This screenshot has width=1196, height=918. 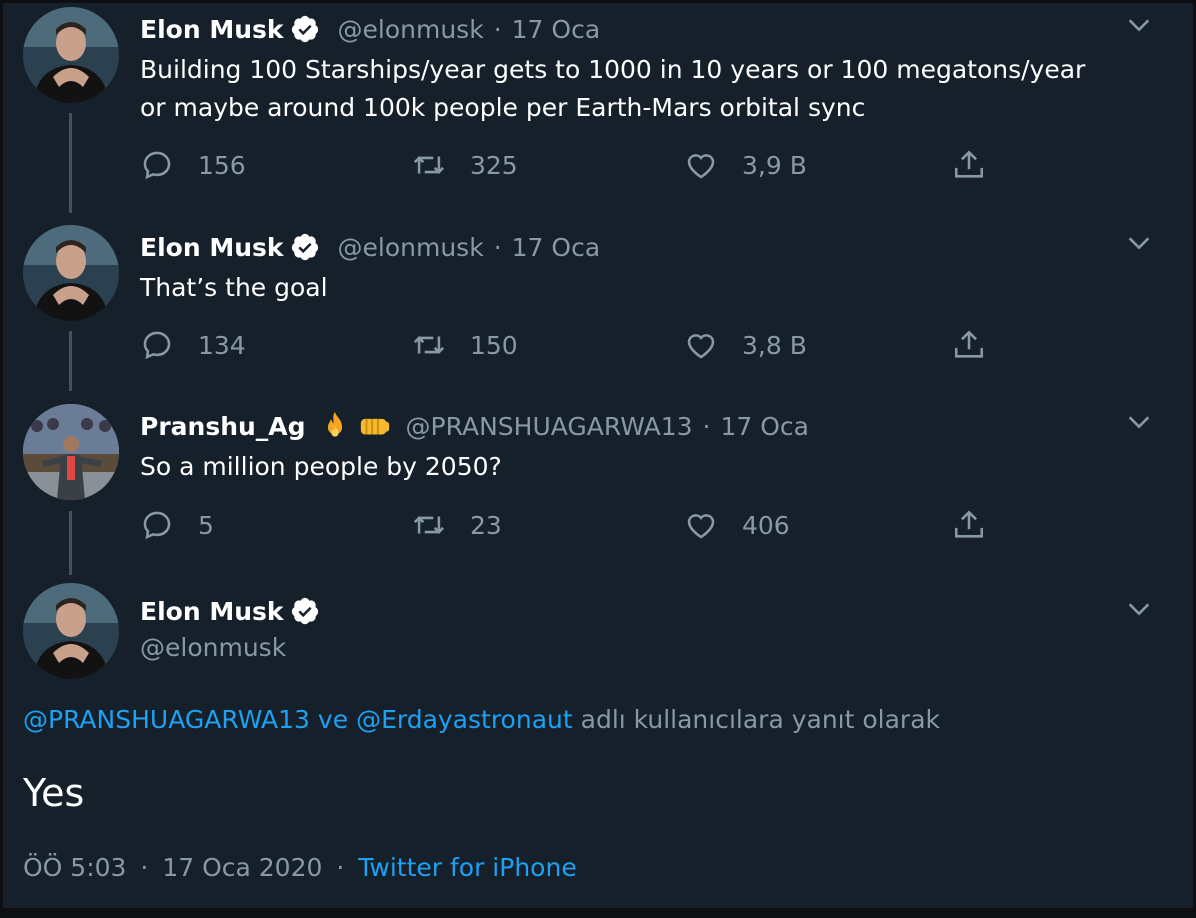 I want to click on author-name: Pranshu_Ag, so click(x=223, y=426).